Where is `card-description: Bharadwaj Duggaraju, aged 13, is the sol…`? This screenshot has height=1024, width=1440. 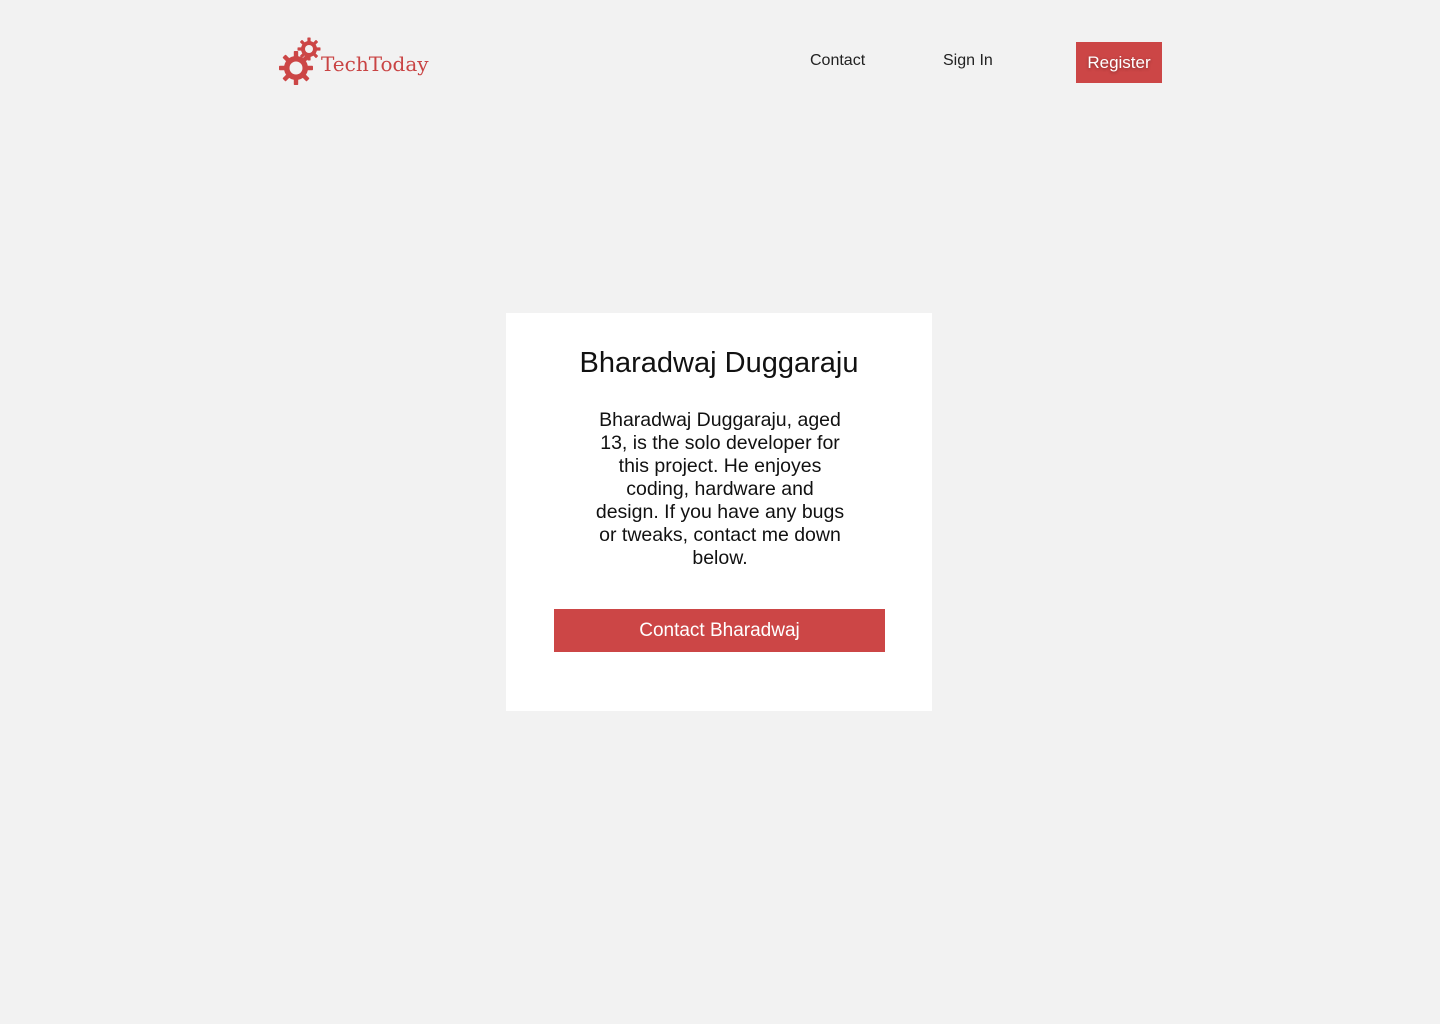
card-description: Bharadwaj Duggaraju, aged 13, is the sol… is located at coordinates (720, 489).